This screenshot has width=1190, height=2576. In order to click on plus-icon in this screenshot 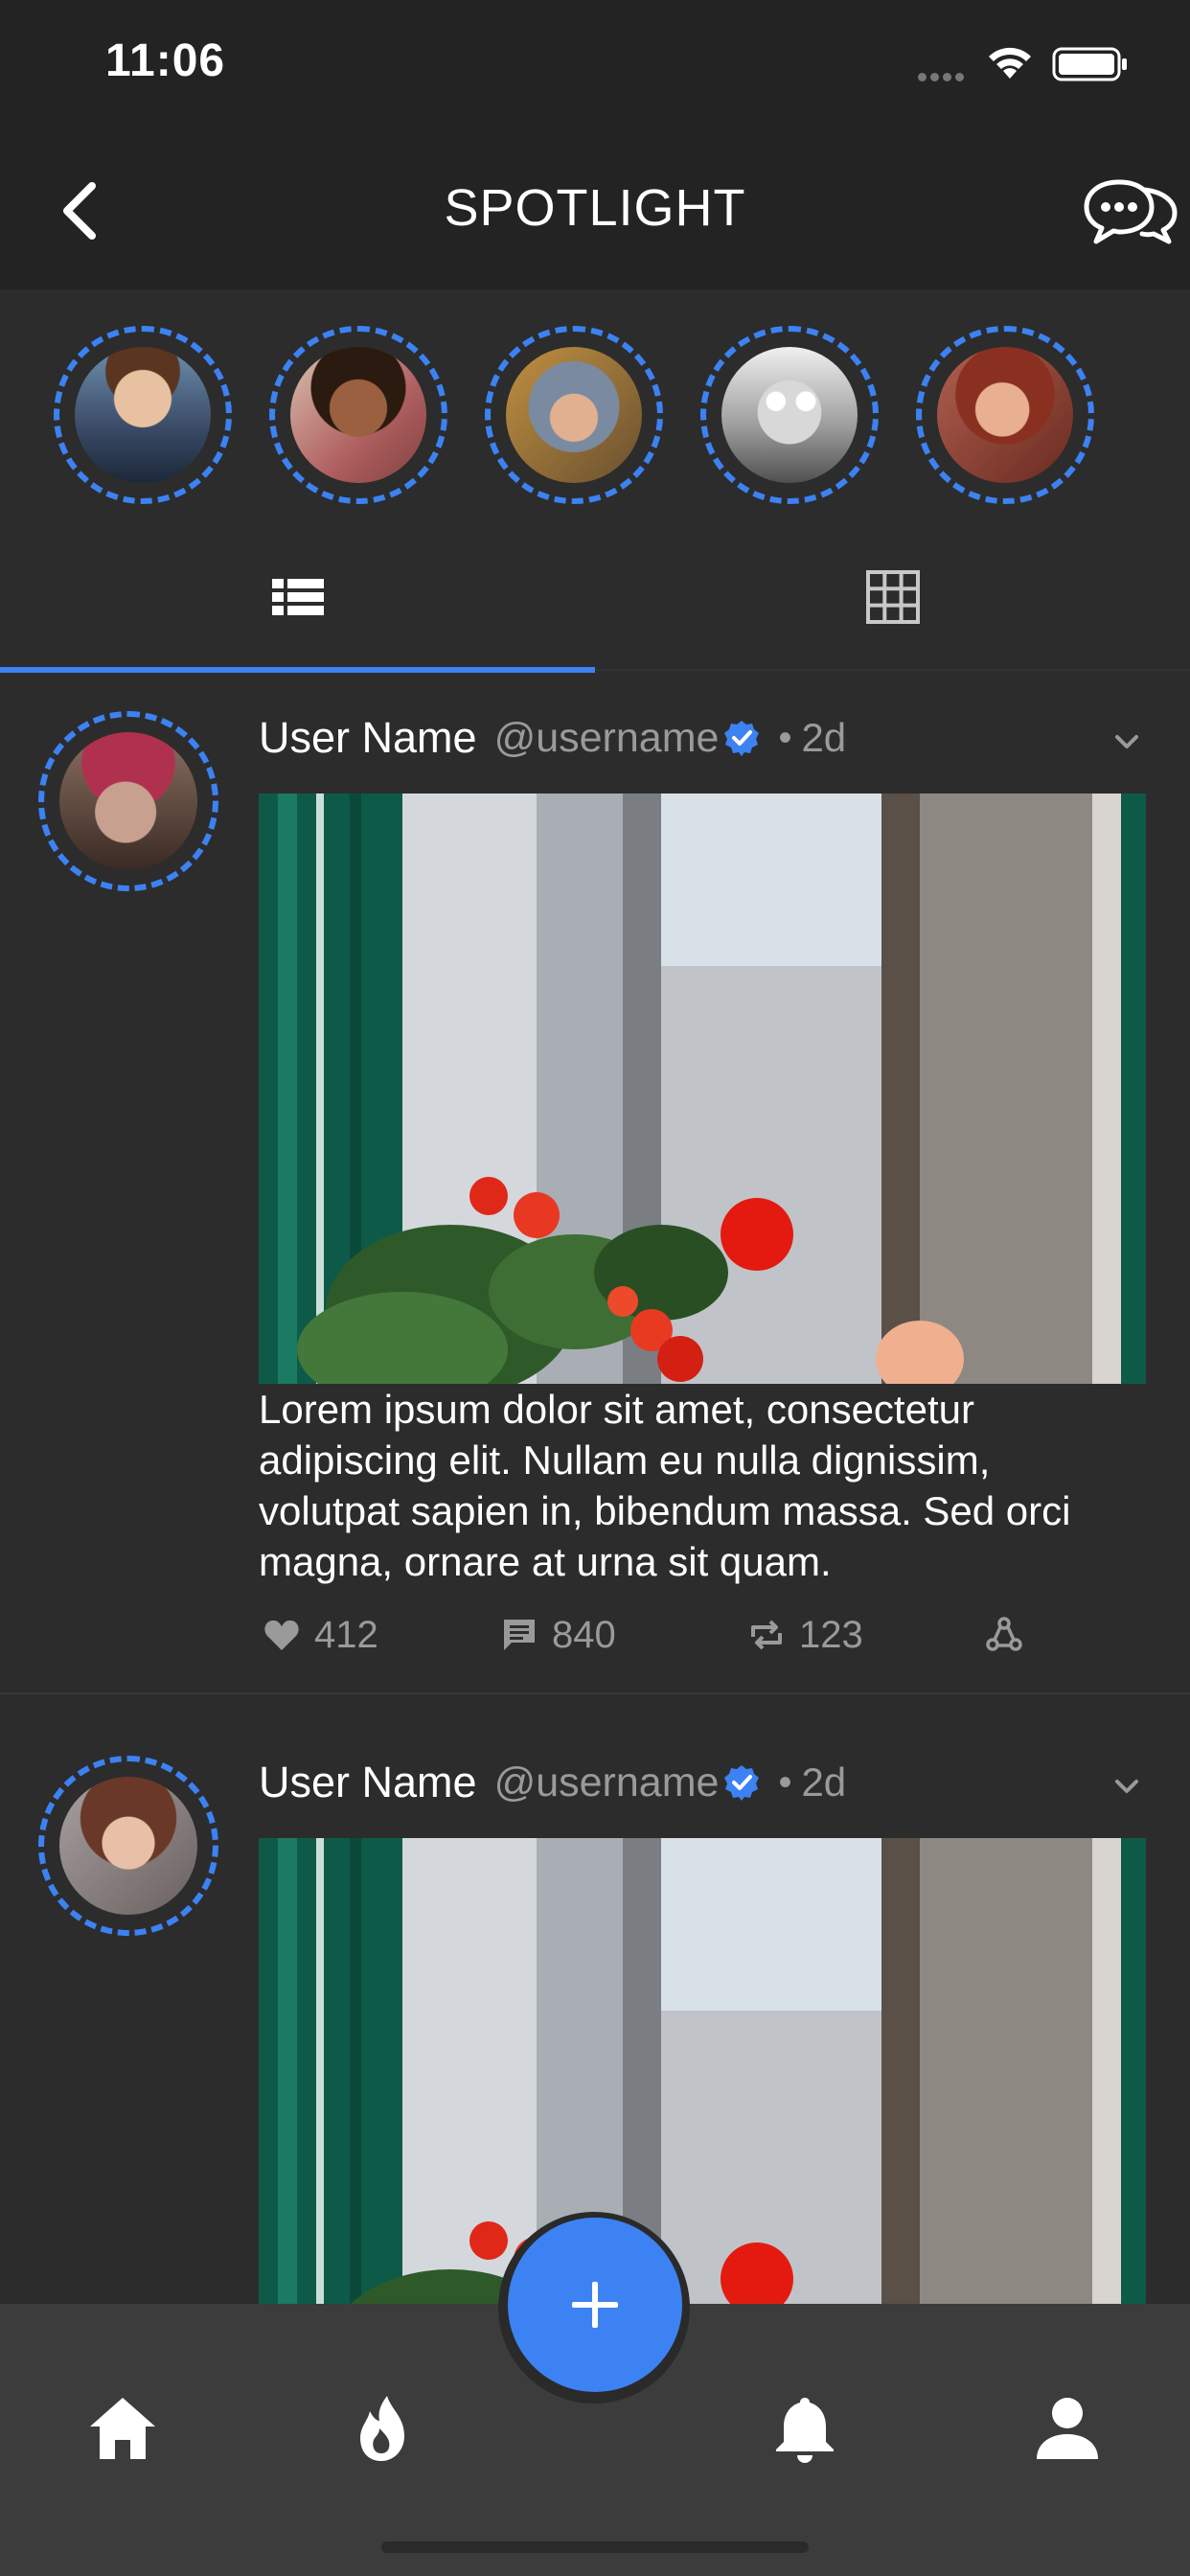, I will do `click(595, 2305)`.